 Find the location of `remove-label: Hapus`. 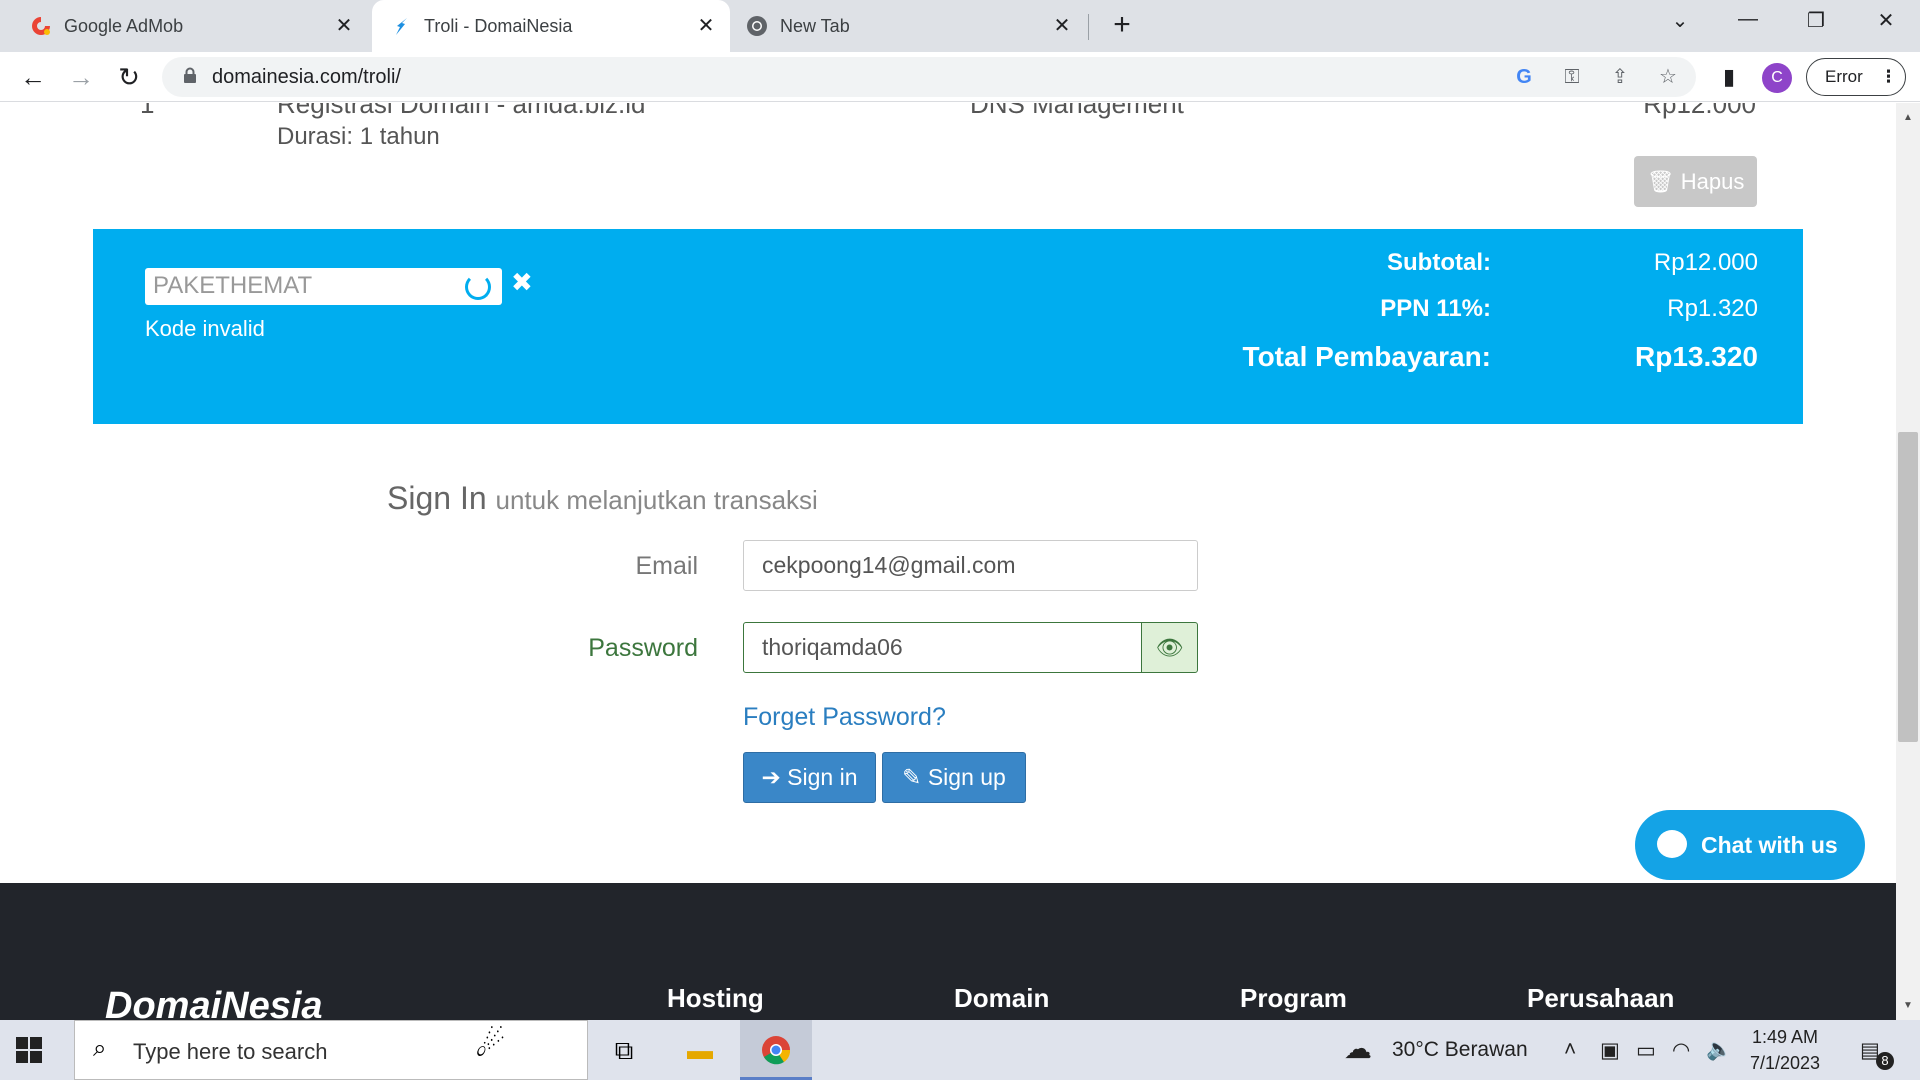

remove-label: Hapus is located at coordinates (1712, 181).